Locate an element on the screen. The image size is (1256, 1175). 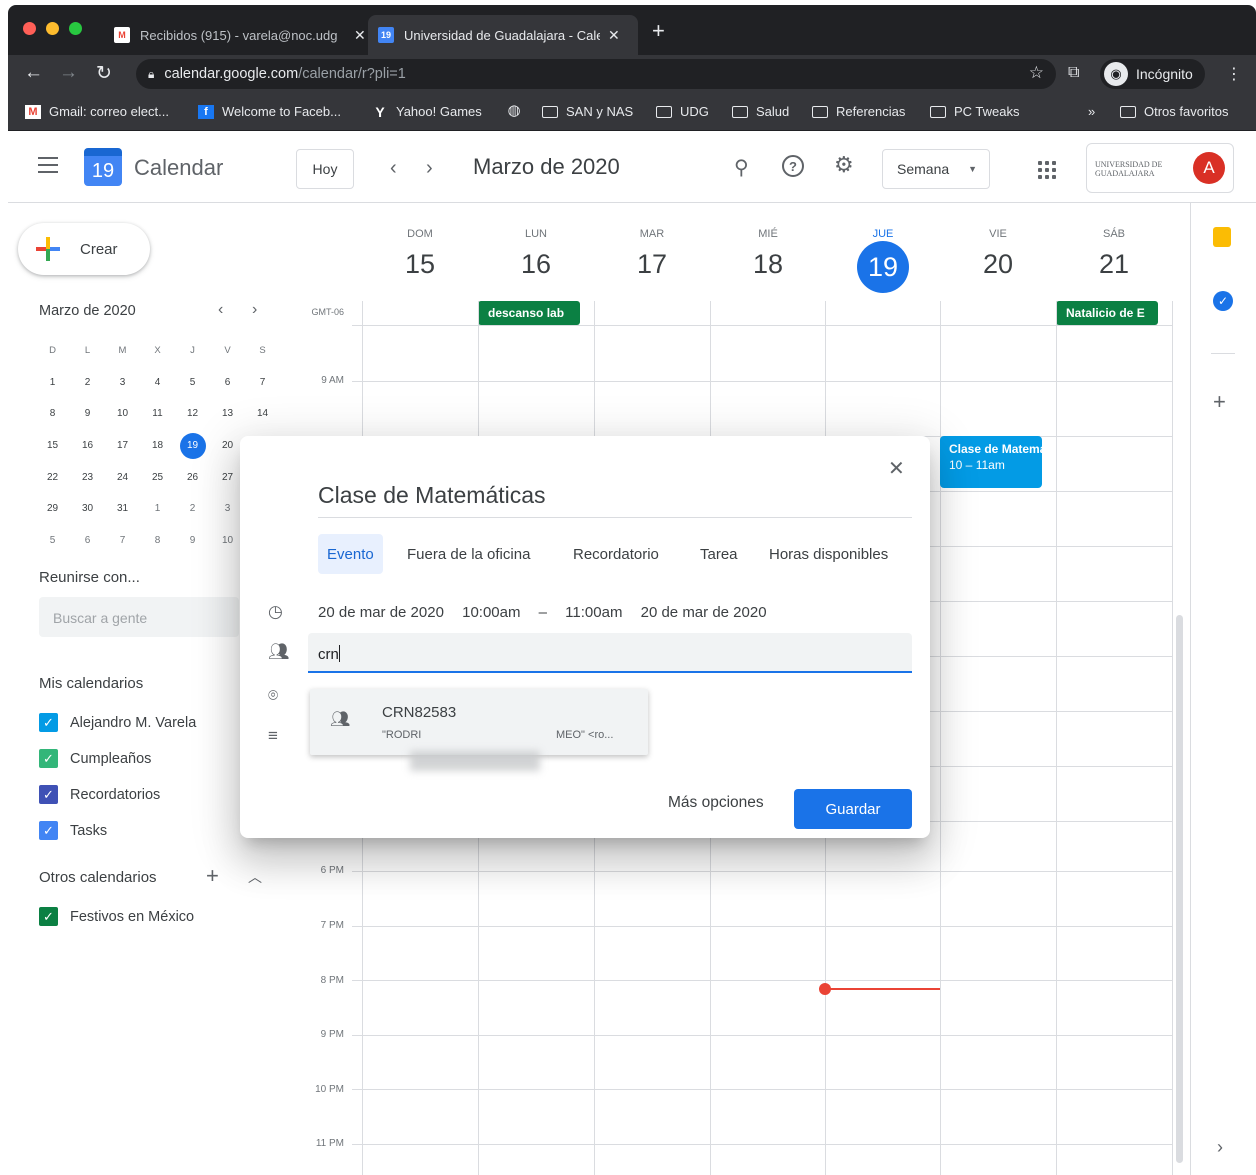
tab-horas-disponibles: Horas disponibles is located at coordinates (828, 554).